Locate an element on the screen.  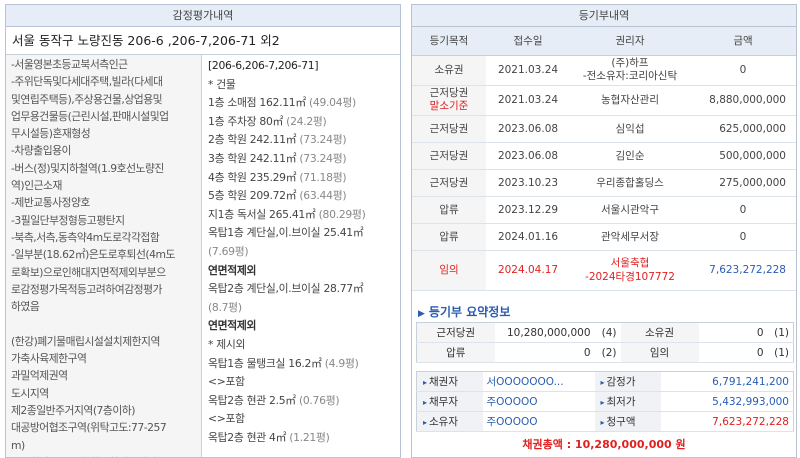
note-line: 제2종일반주거지역(7층이하) is located at coordinates (73, 410).